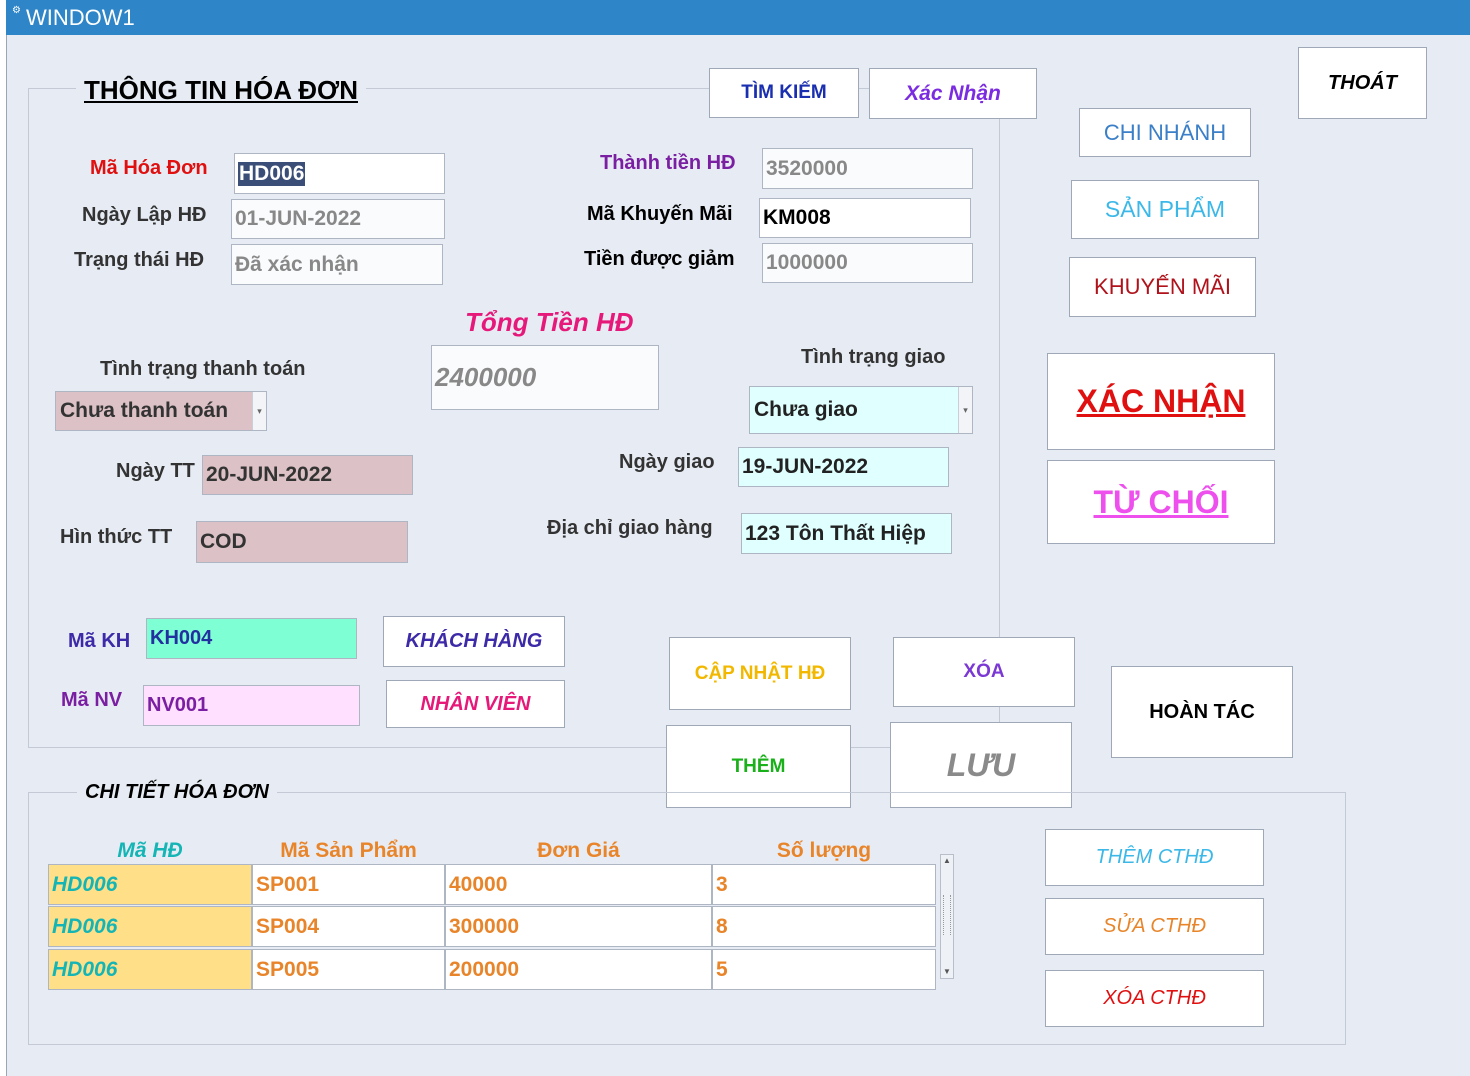  What do you see at coordinates (578, 850) in the screenshot?
I see `col-header-don-gia: Đơn Giá` at bounding box center [578, 850].